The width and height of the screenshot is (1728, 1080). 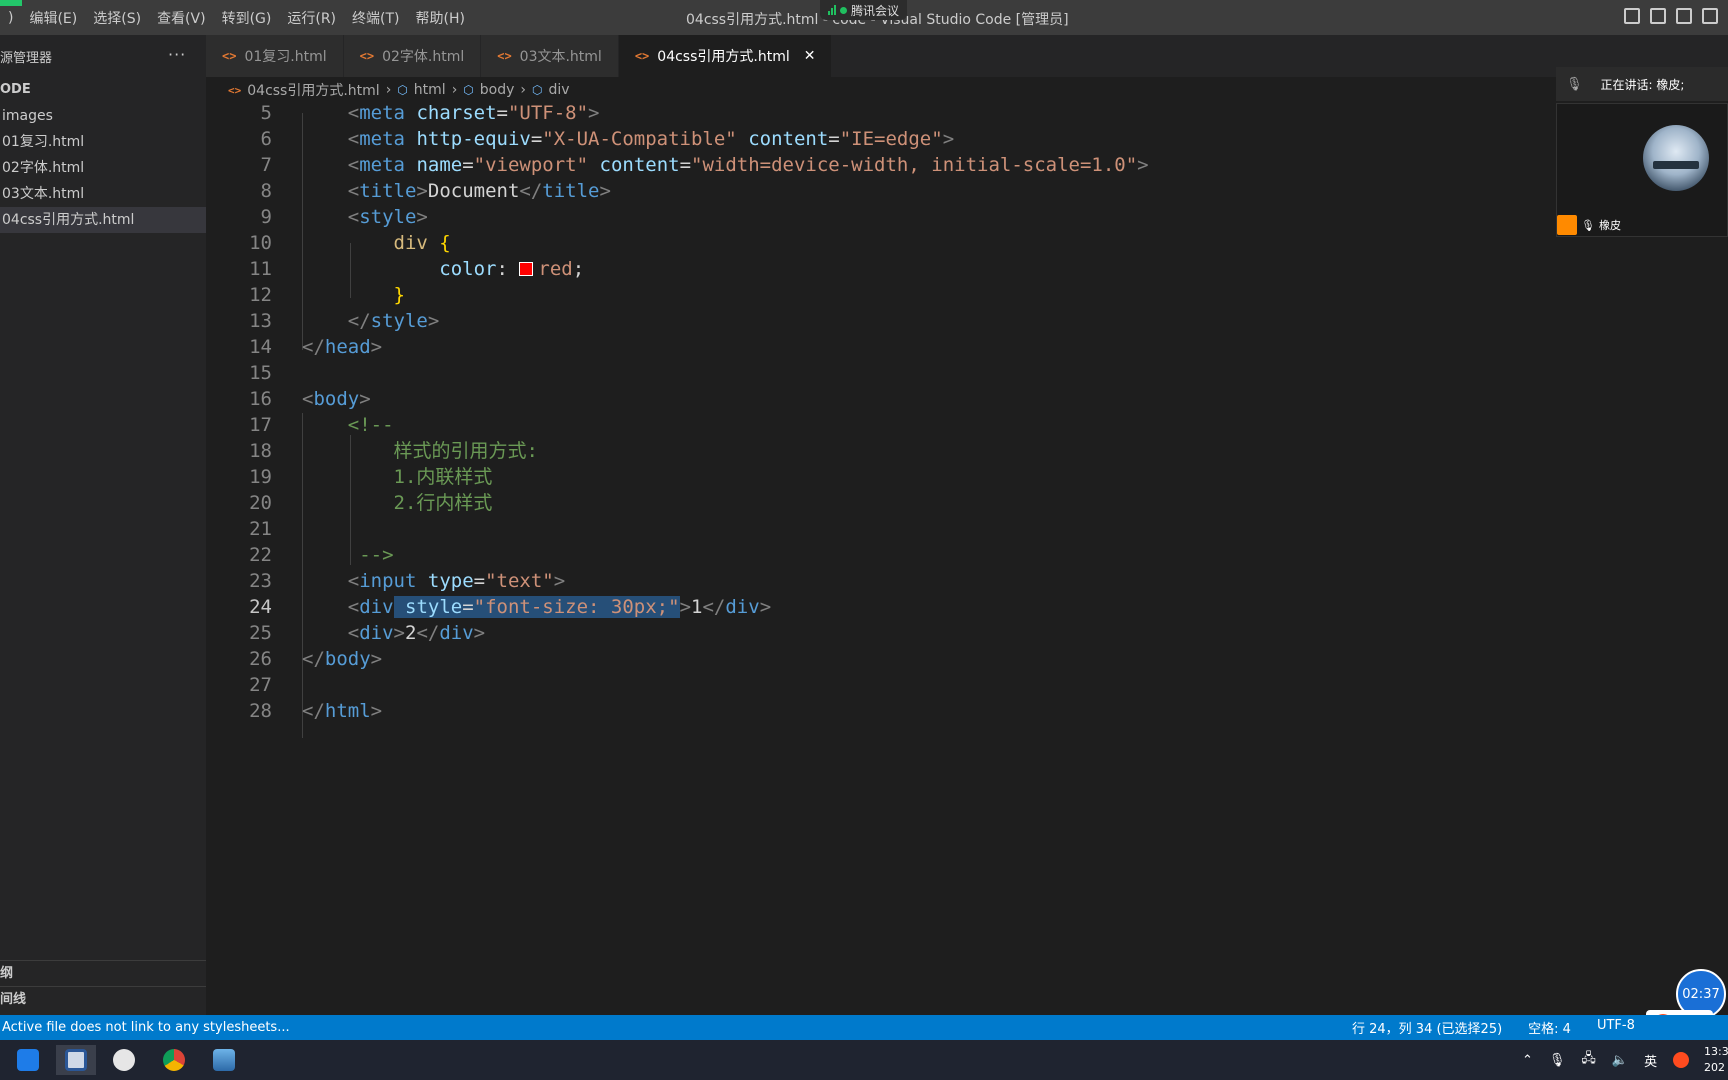 What do you see at coordinates (1642, 170) in the screenshot?
I see `participant-video-tile: 🎙 橡皮` at bounding box center [1642, 170].